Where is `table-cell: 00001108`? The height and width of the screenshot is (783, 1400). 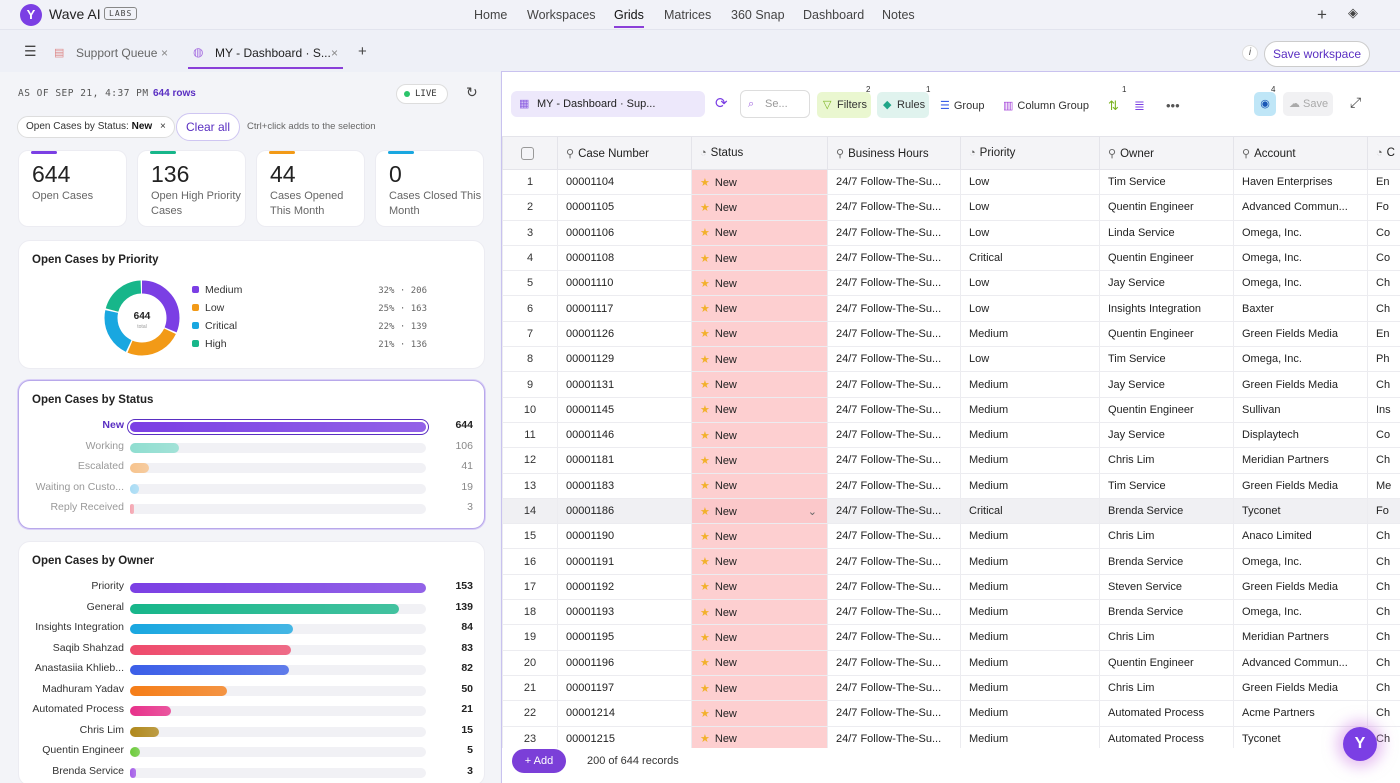 table-cell: 00001108 is located at coordinates (624, 258).